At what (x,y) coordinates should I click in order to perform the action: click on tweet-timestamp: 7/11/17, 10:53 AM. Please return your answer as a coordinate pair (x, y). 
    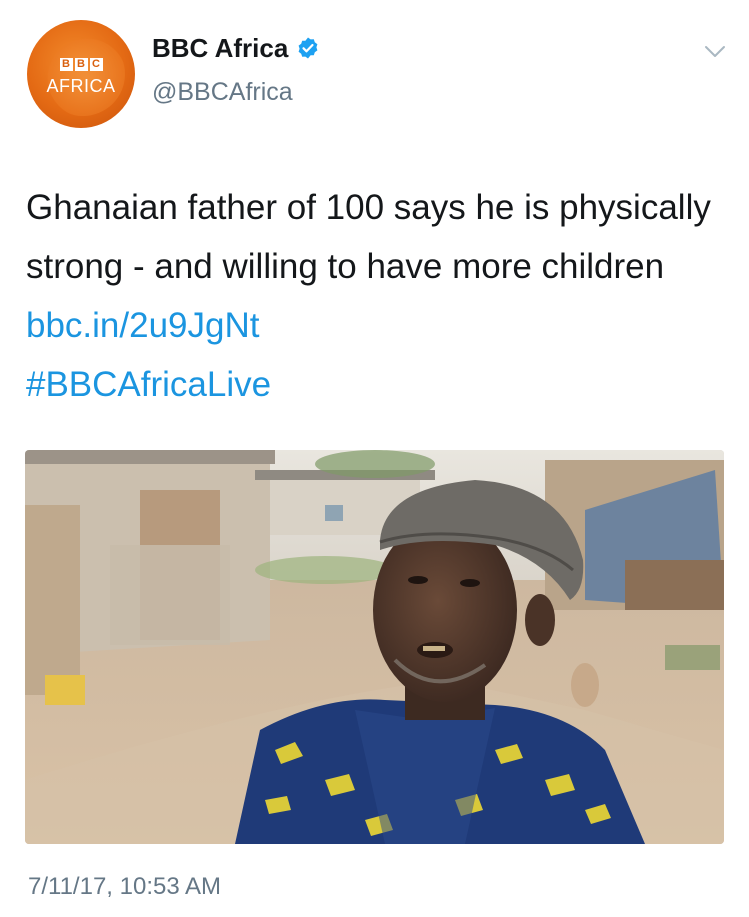
    Looking at the image, I should click on (124, 887).